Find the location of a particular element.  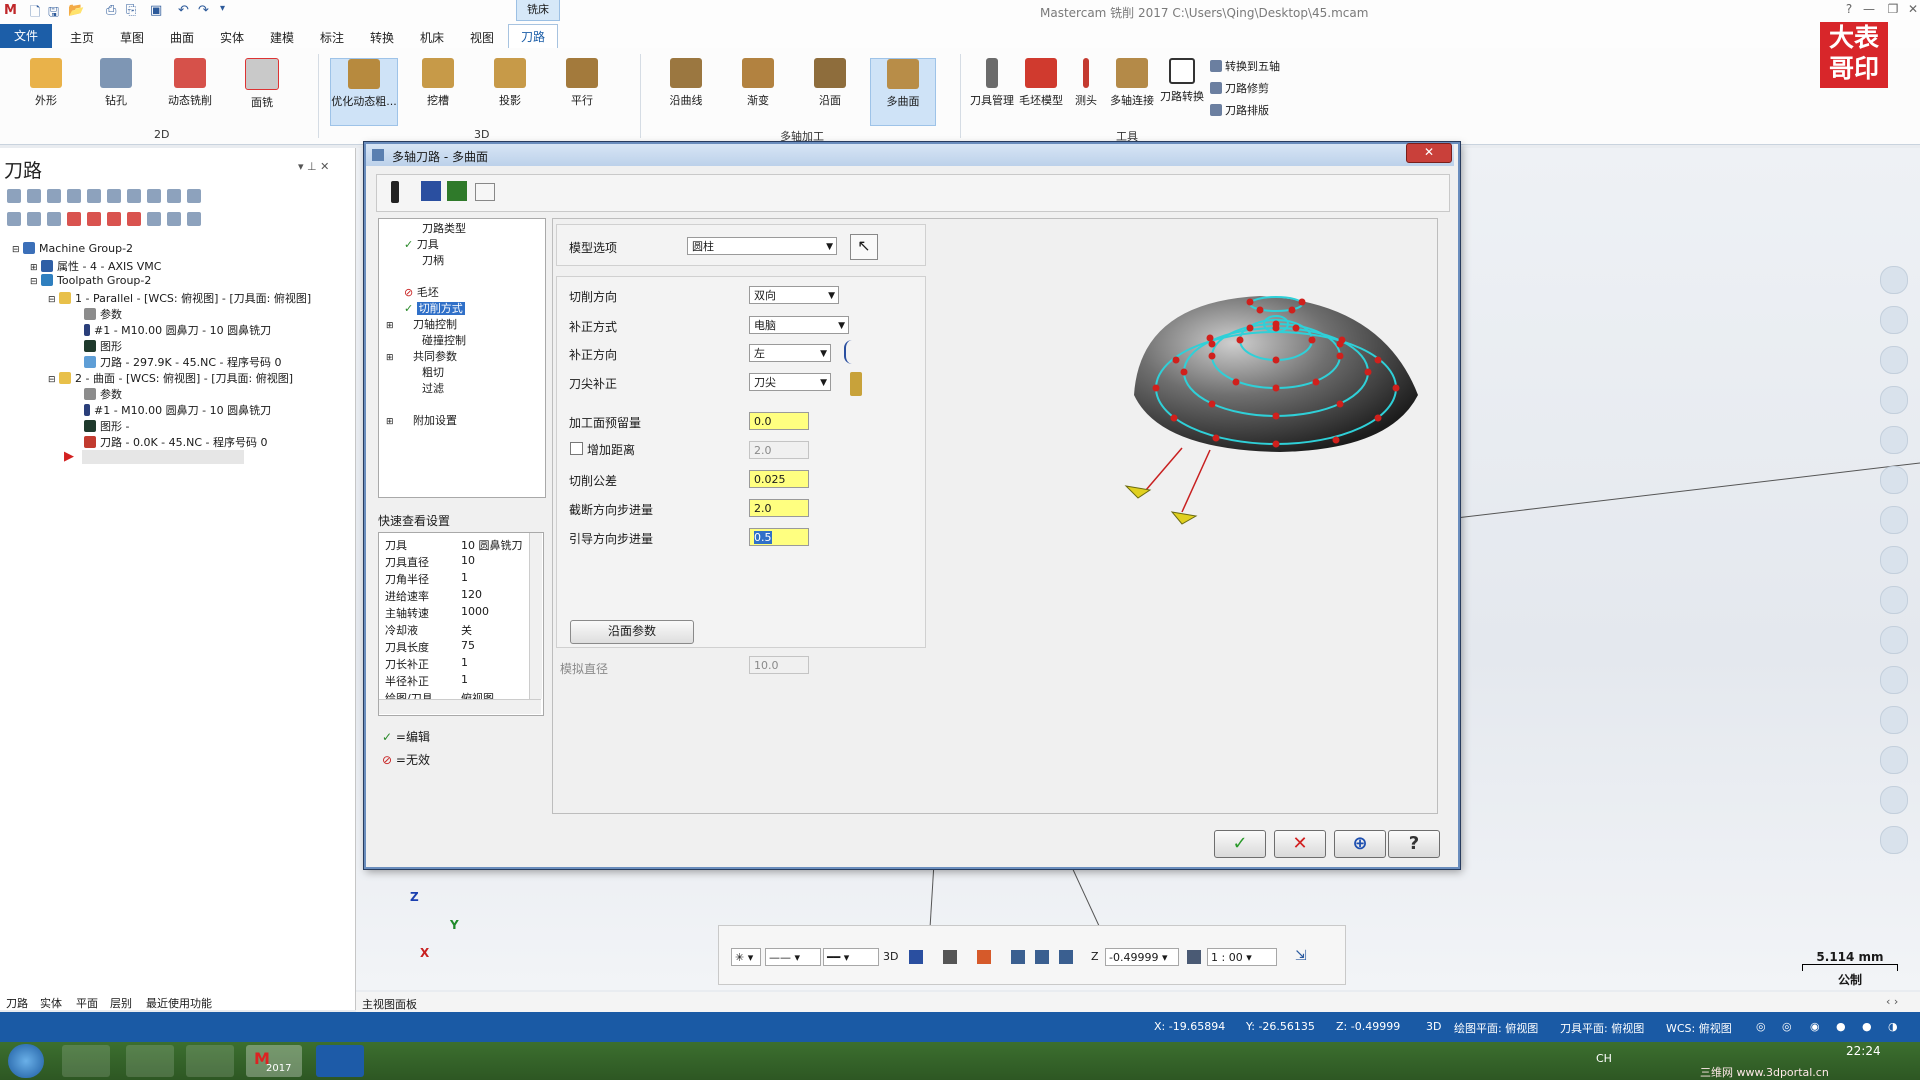

menu-sketch: 草图 is located at coordinates (132, 37).